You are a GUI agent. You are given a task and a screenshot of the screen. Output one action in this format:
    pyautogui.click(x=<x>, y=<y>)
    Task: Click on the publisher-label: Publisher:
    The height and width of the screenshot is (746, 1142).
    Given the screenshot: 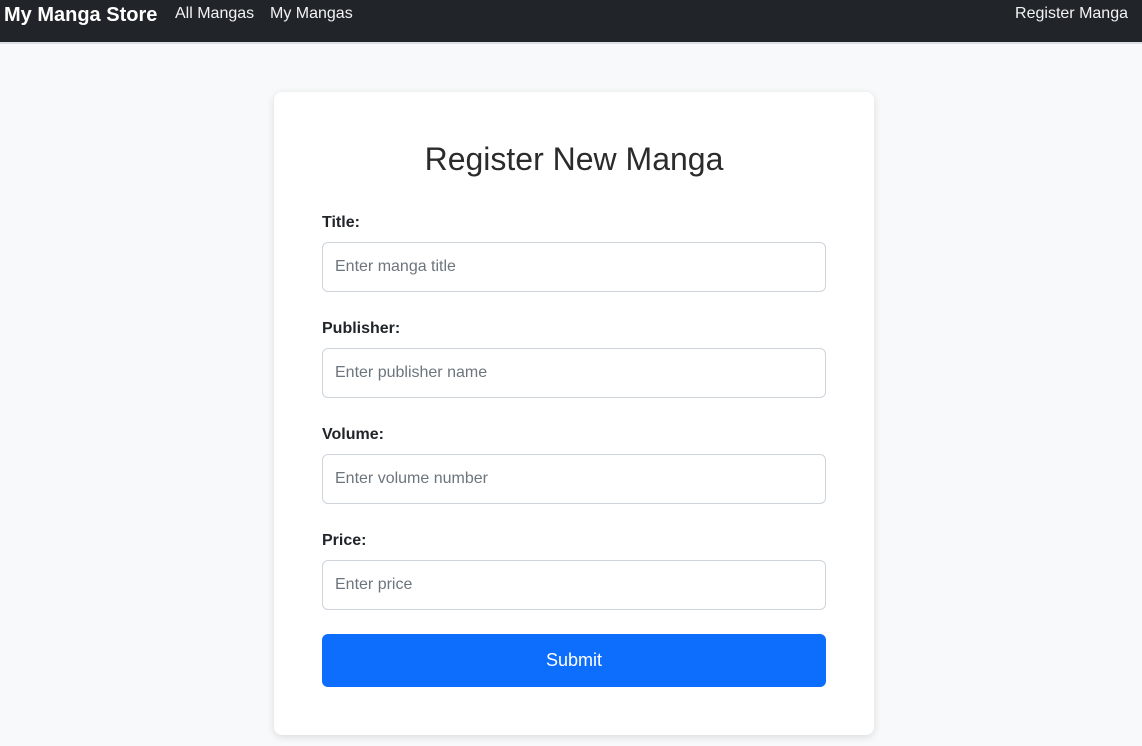 What is the action you would take?
    pyautogui.click(x=361, y=328)
    